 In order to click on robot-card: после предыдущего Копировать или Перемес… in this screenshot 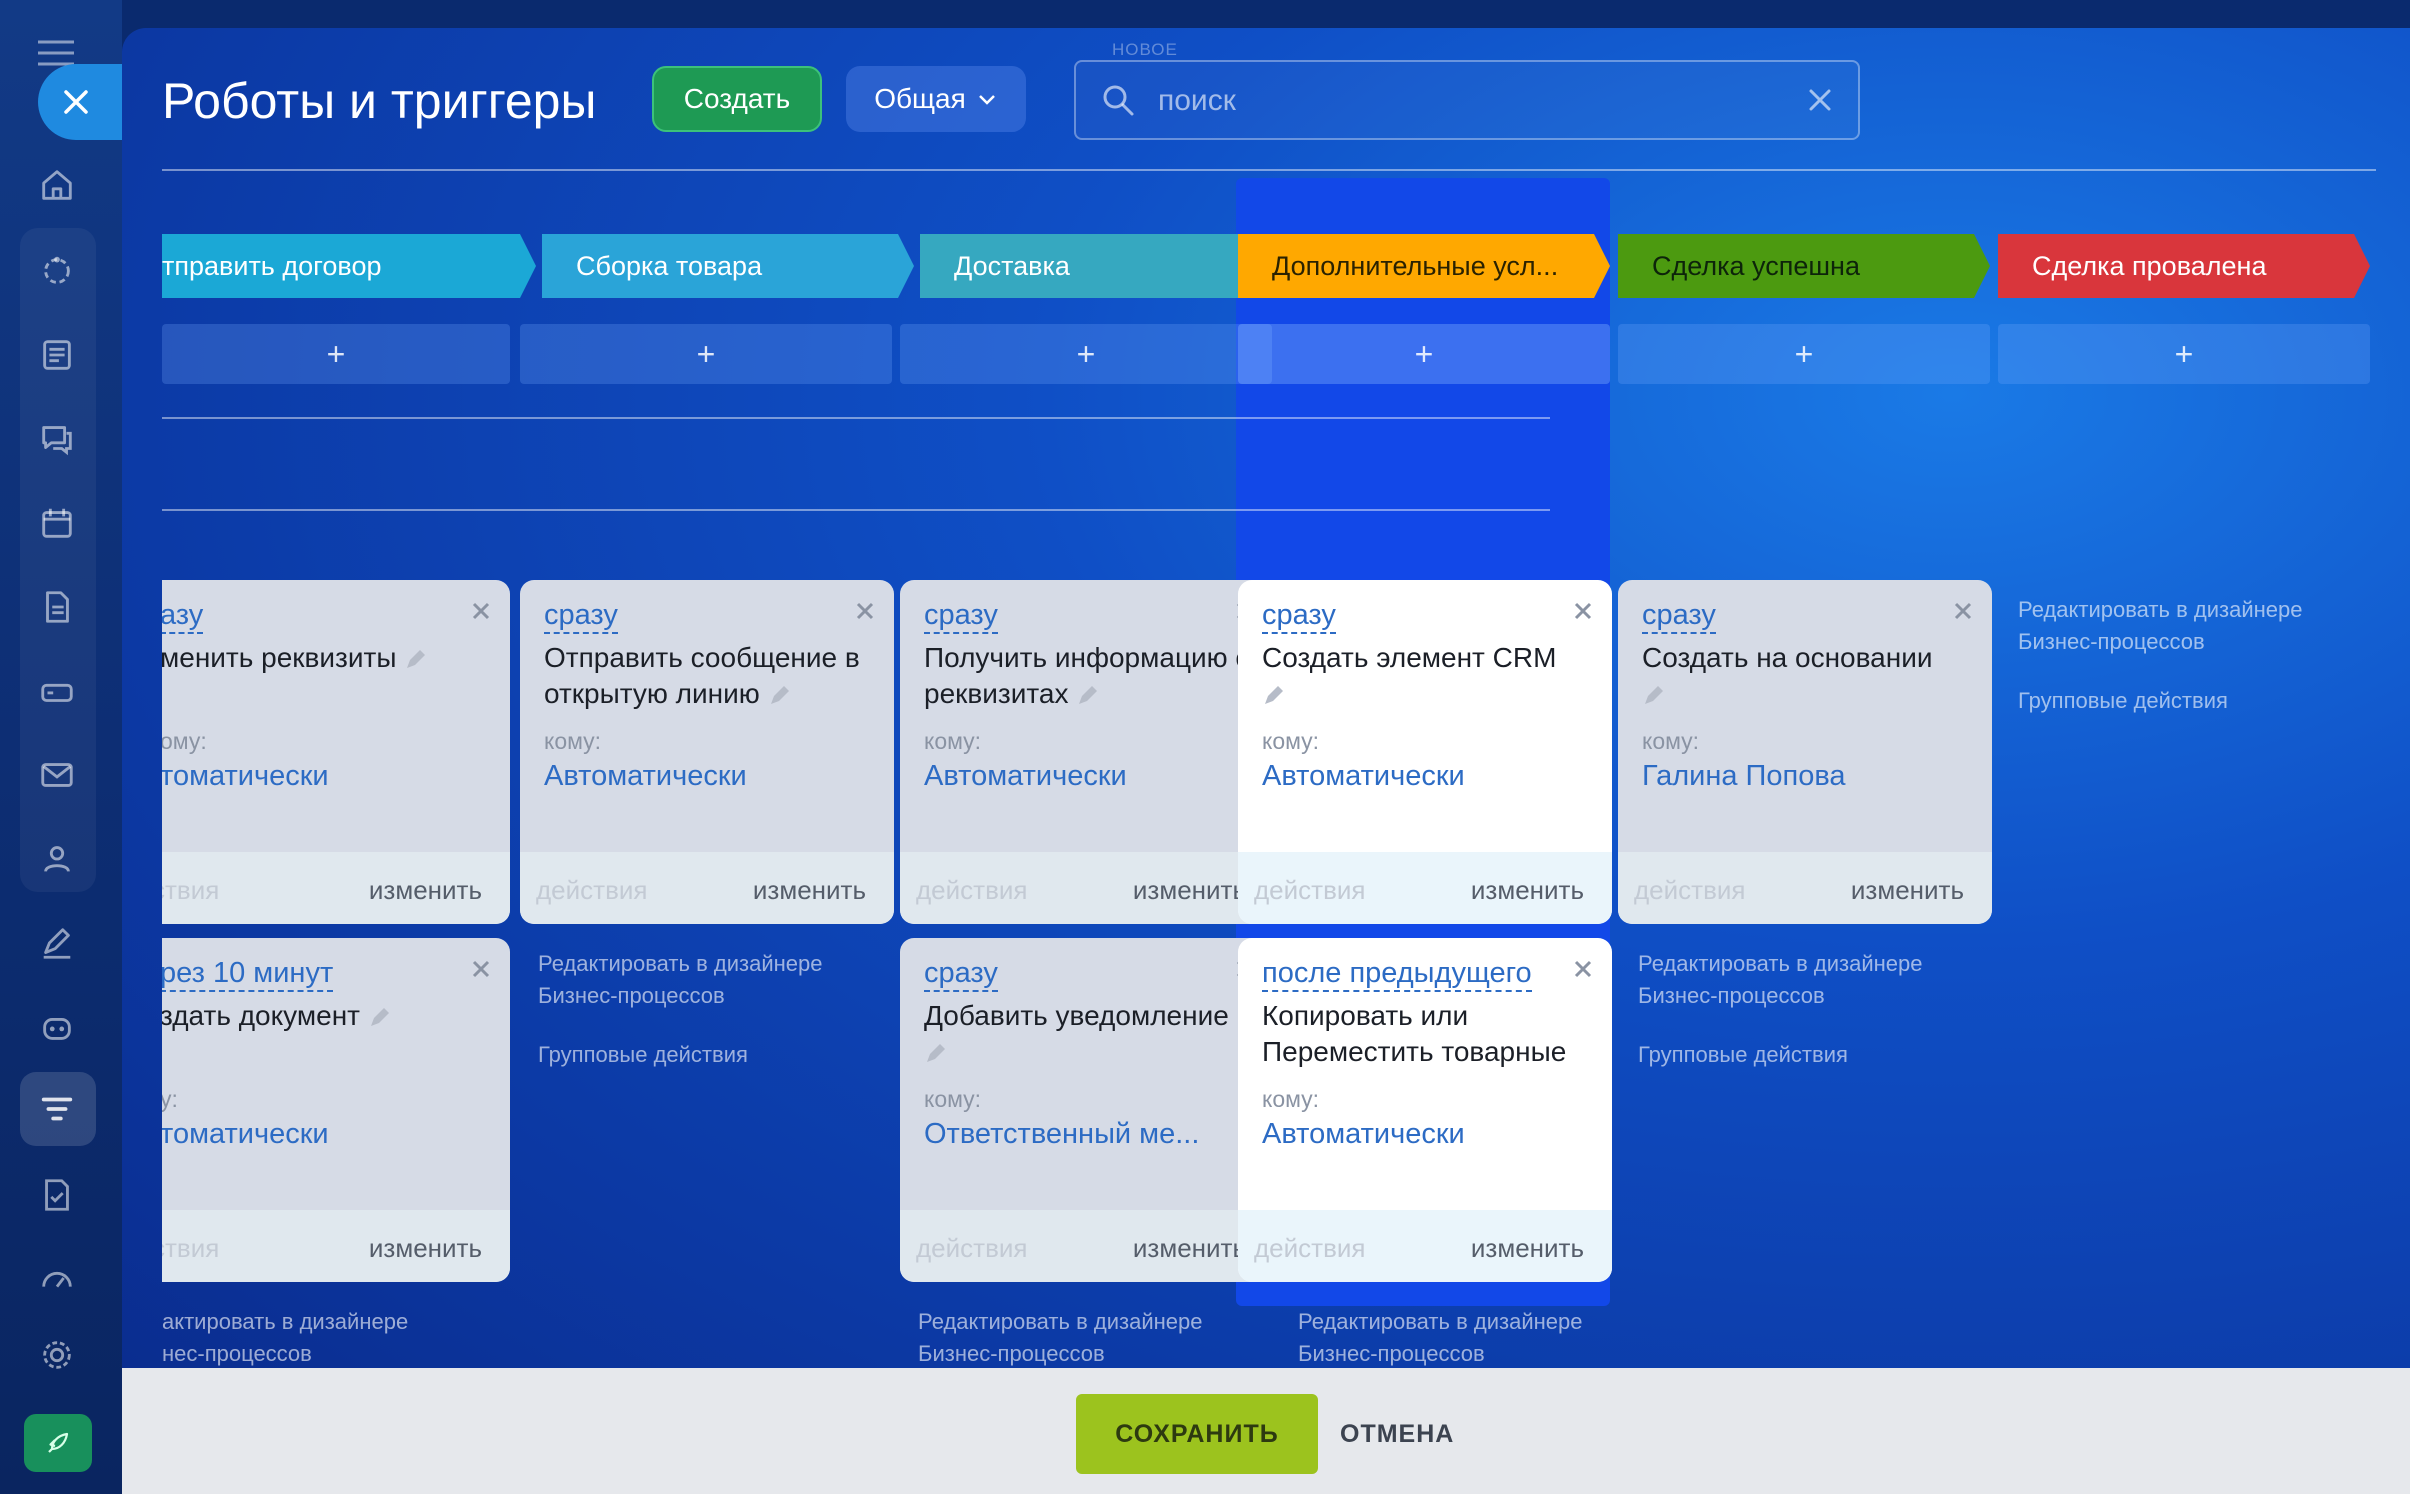, I will do `click(1425, 1110)`.